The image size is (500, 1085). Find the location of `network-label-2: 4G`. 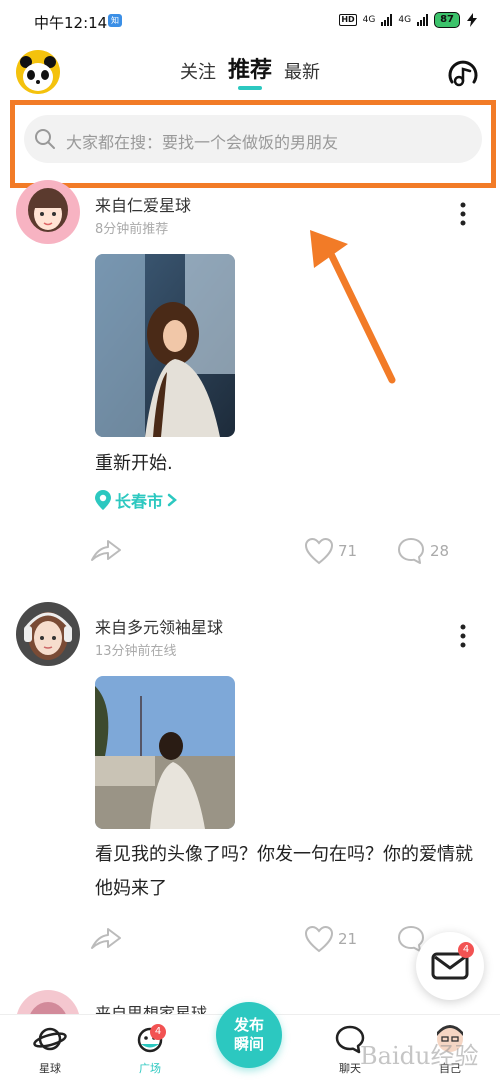

network-label-2: 4G is located at coordinates (405, 20).